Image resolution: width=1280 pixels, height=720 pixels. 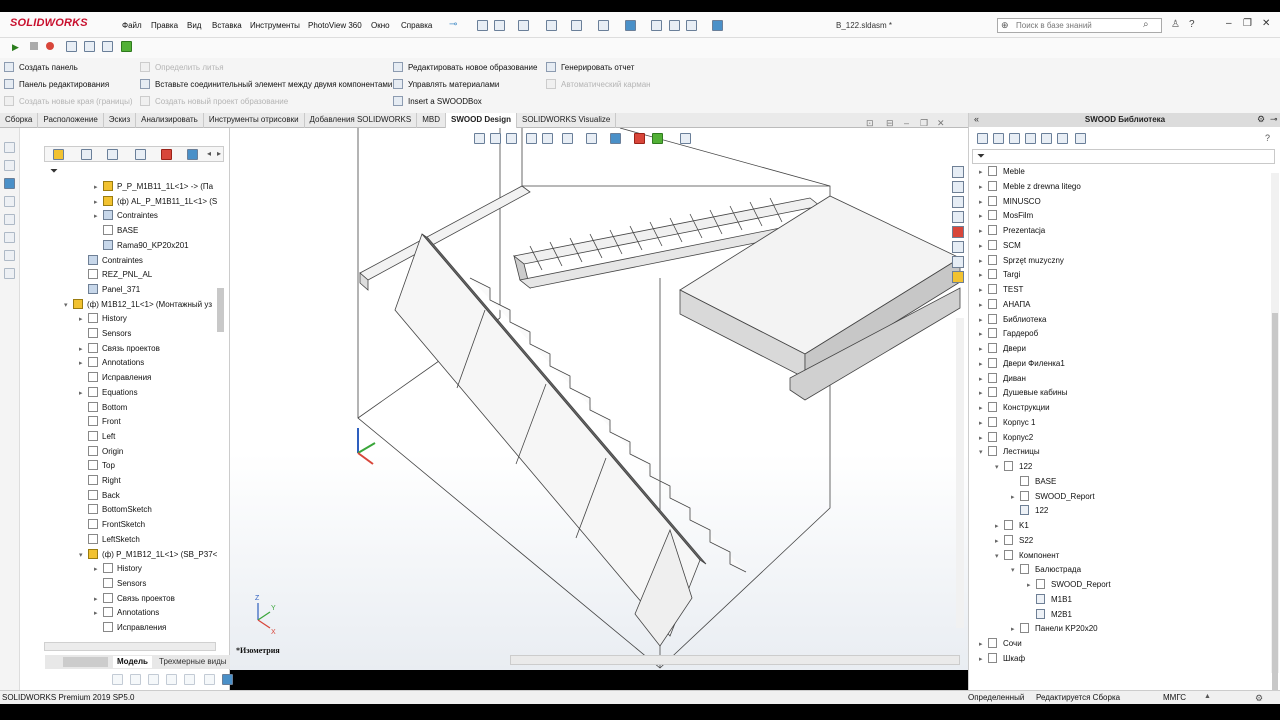 I want to click on macro-edit-icon, so click(x=89, y=46).